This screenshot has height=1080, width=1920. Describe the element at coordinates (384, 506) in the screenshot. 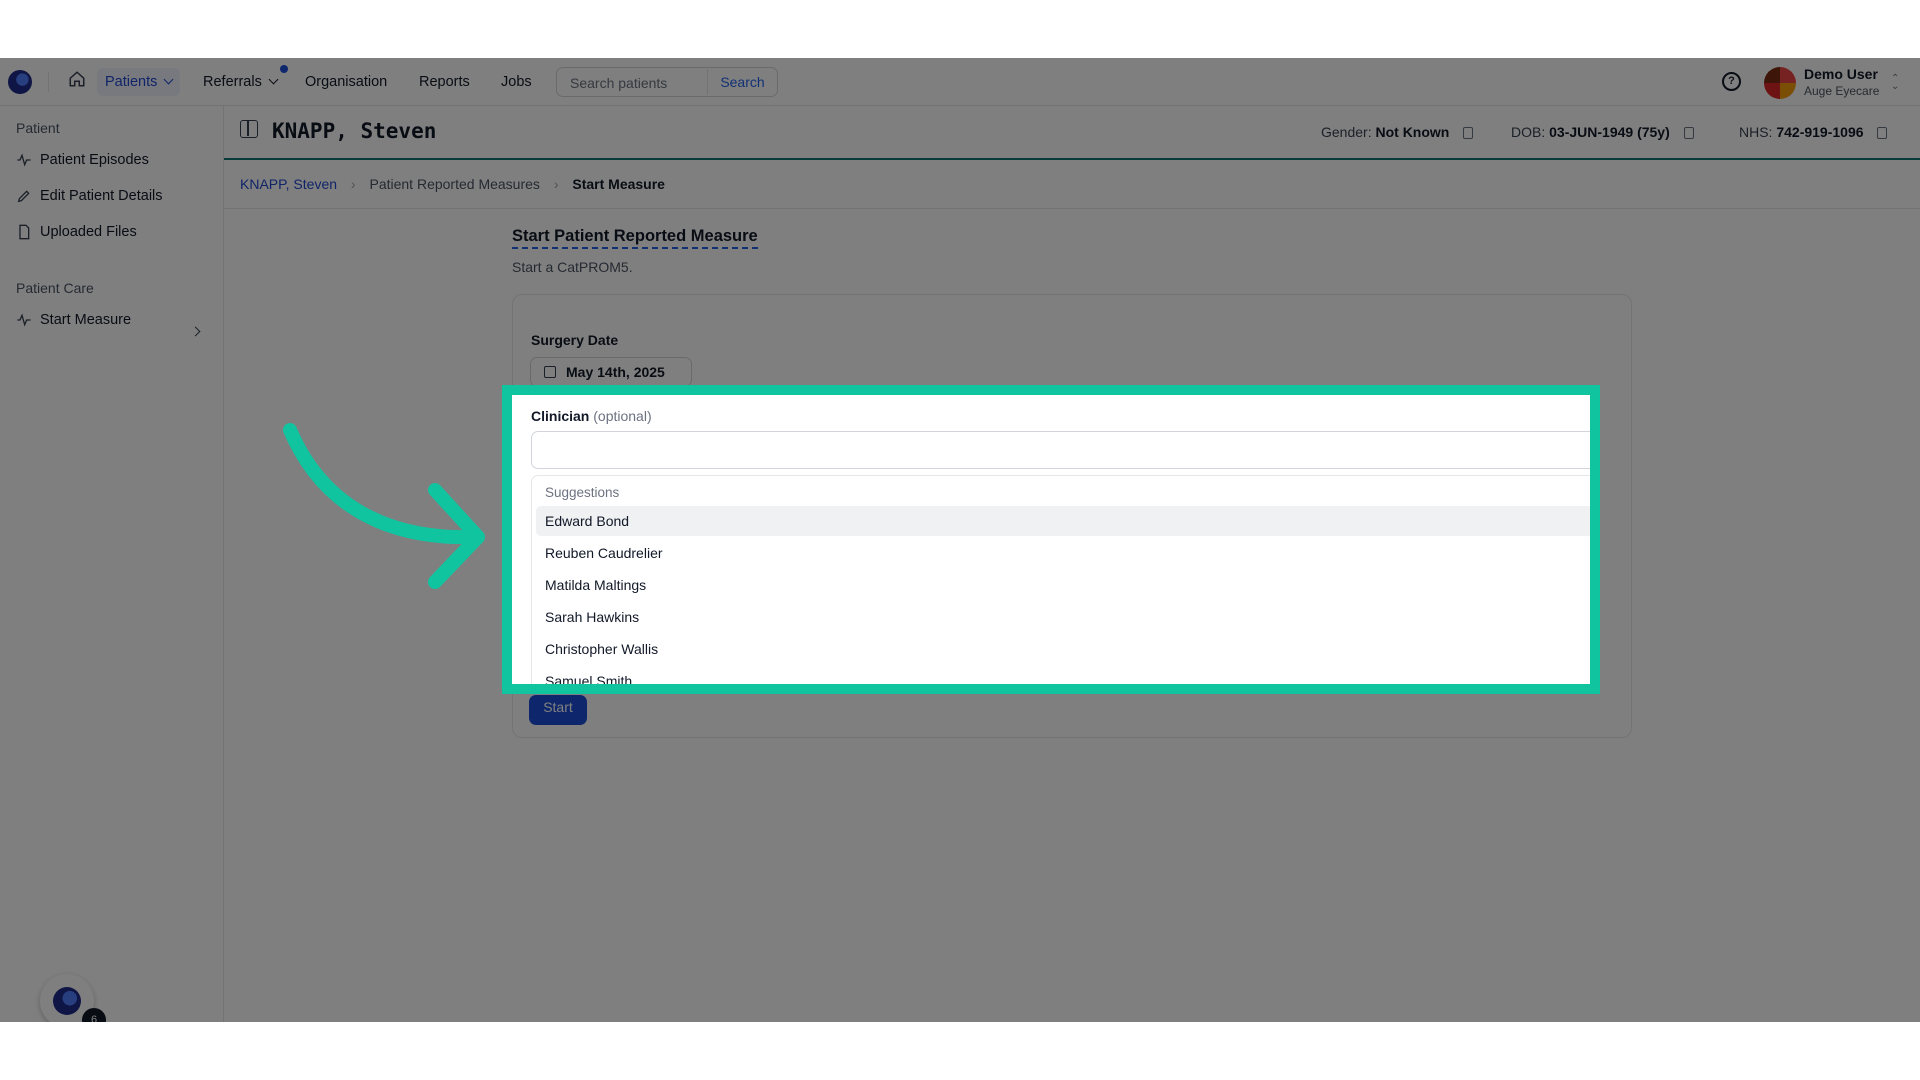

I see `pointer-arrow-icon` at that location.